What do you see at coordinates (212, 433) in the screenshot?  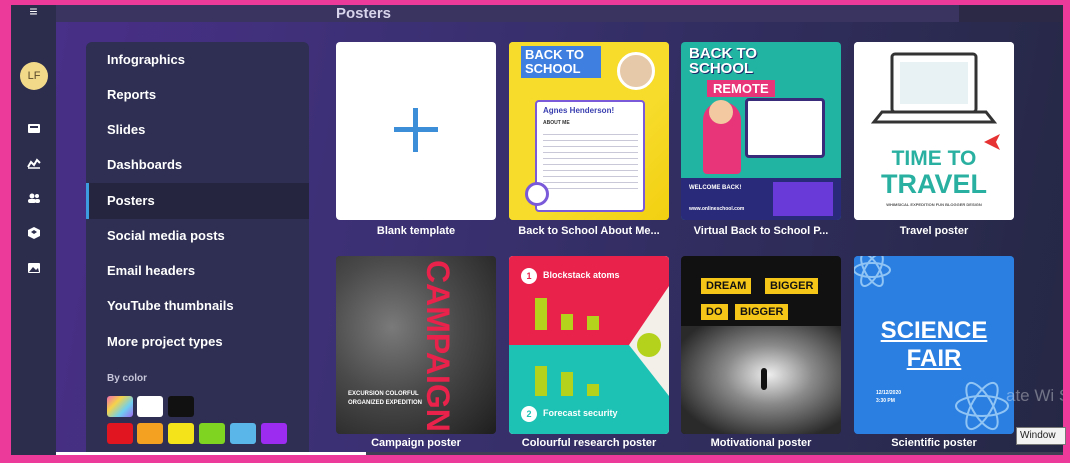 I see `swatch-green` at bounding box center [212, 433].